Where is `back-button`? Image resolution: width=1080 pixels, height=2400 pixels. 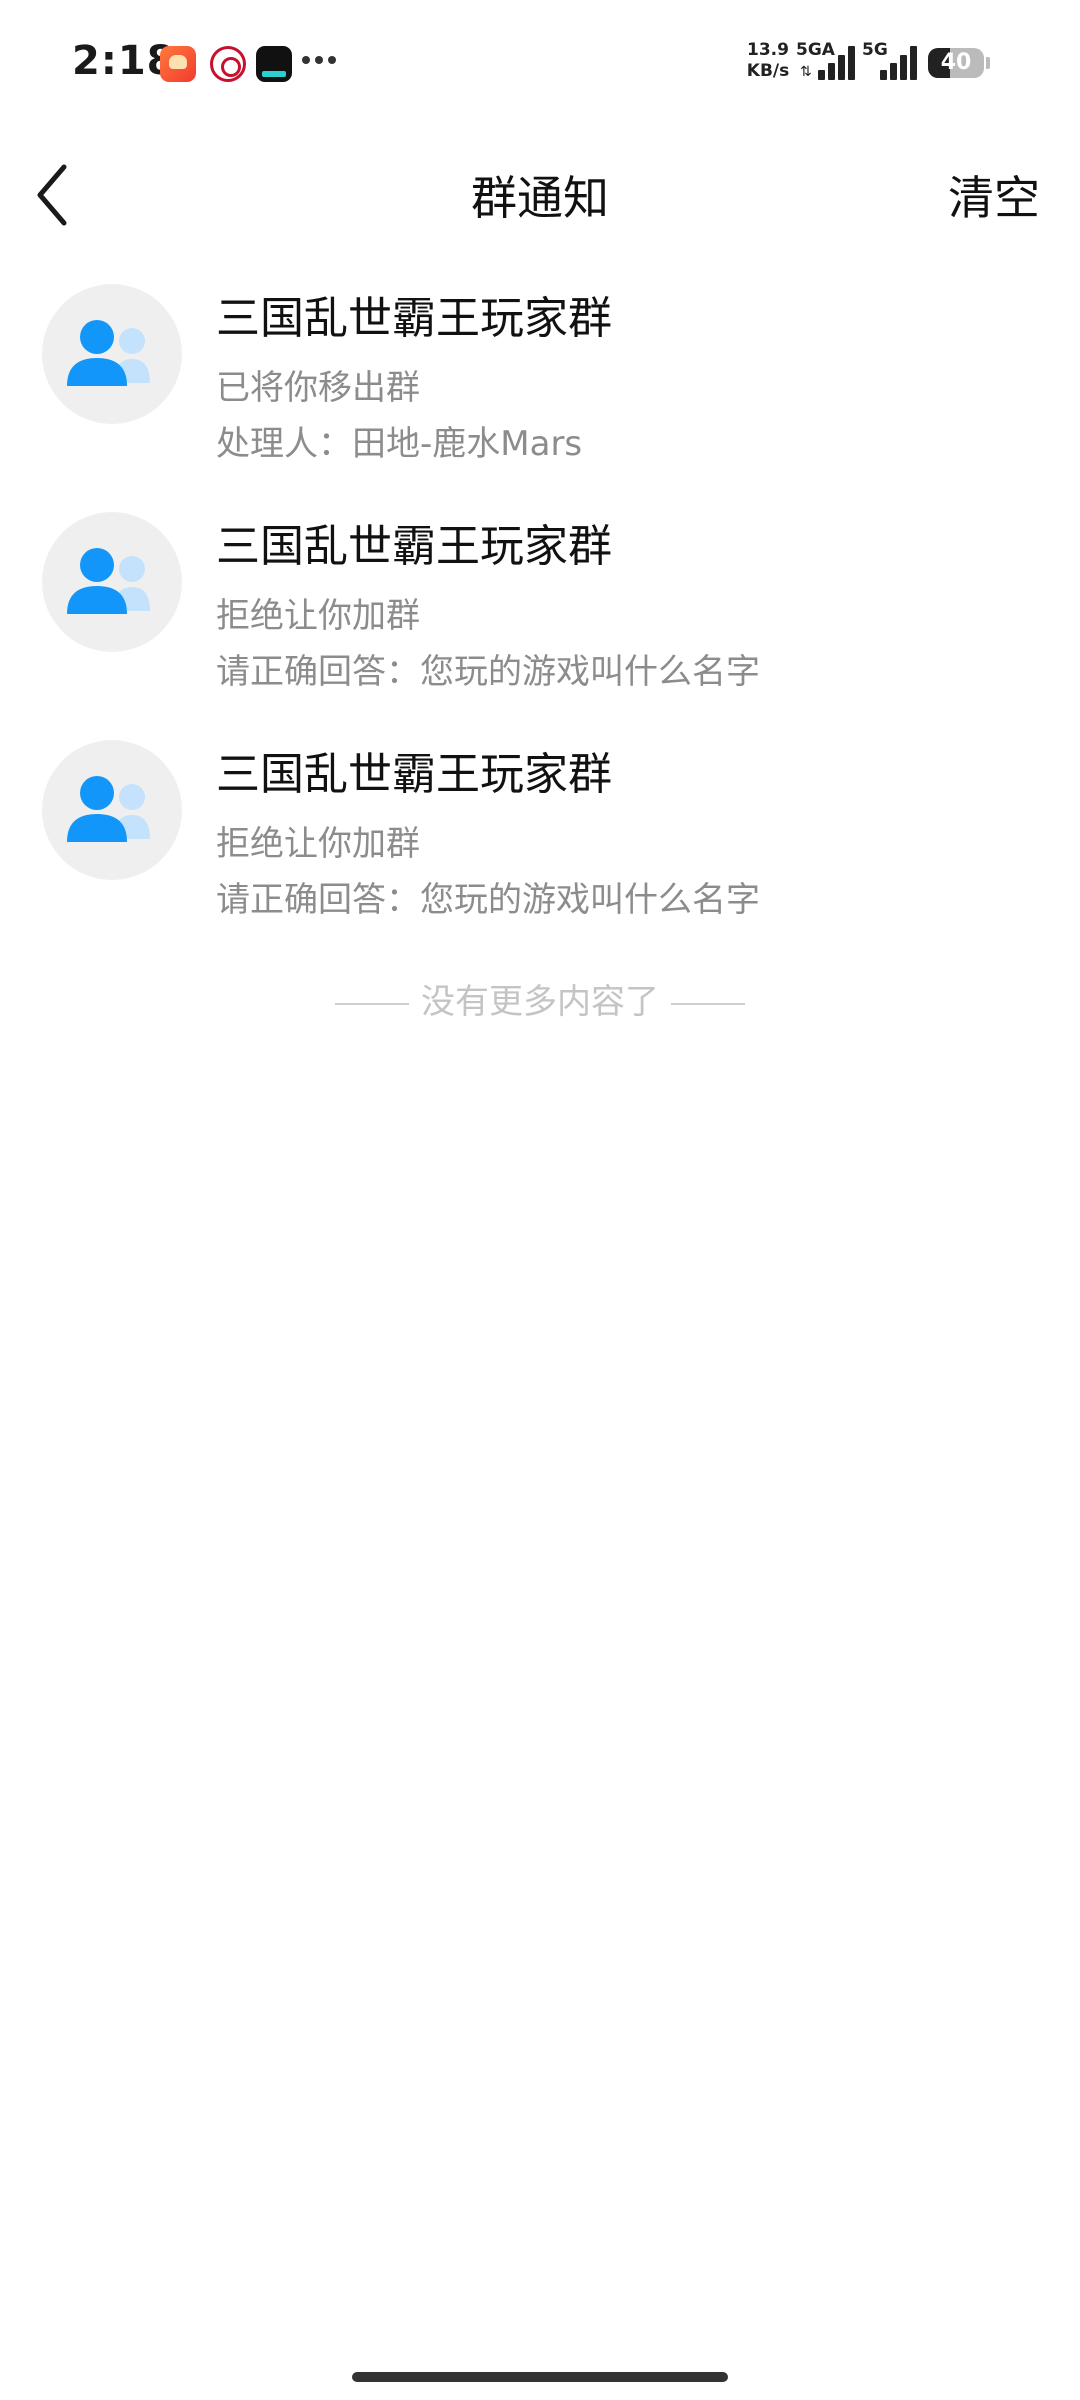 back-button is located at coordinates (68, 195).